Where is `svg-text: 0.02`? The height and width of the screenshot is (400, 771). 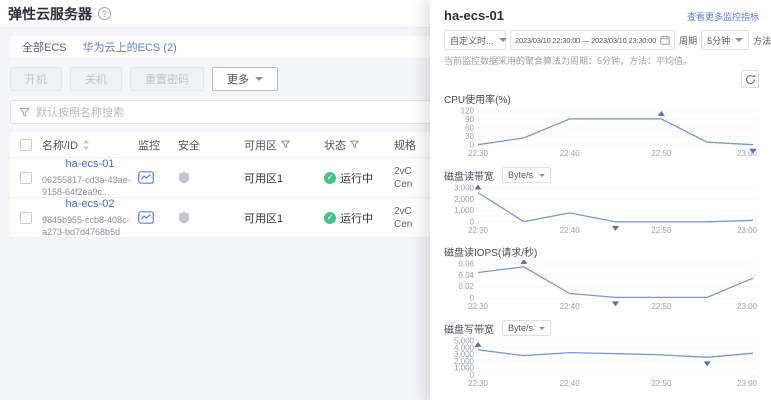 svg-text: 0.02 is located at coordinates (466, 286).